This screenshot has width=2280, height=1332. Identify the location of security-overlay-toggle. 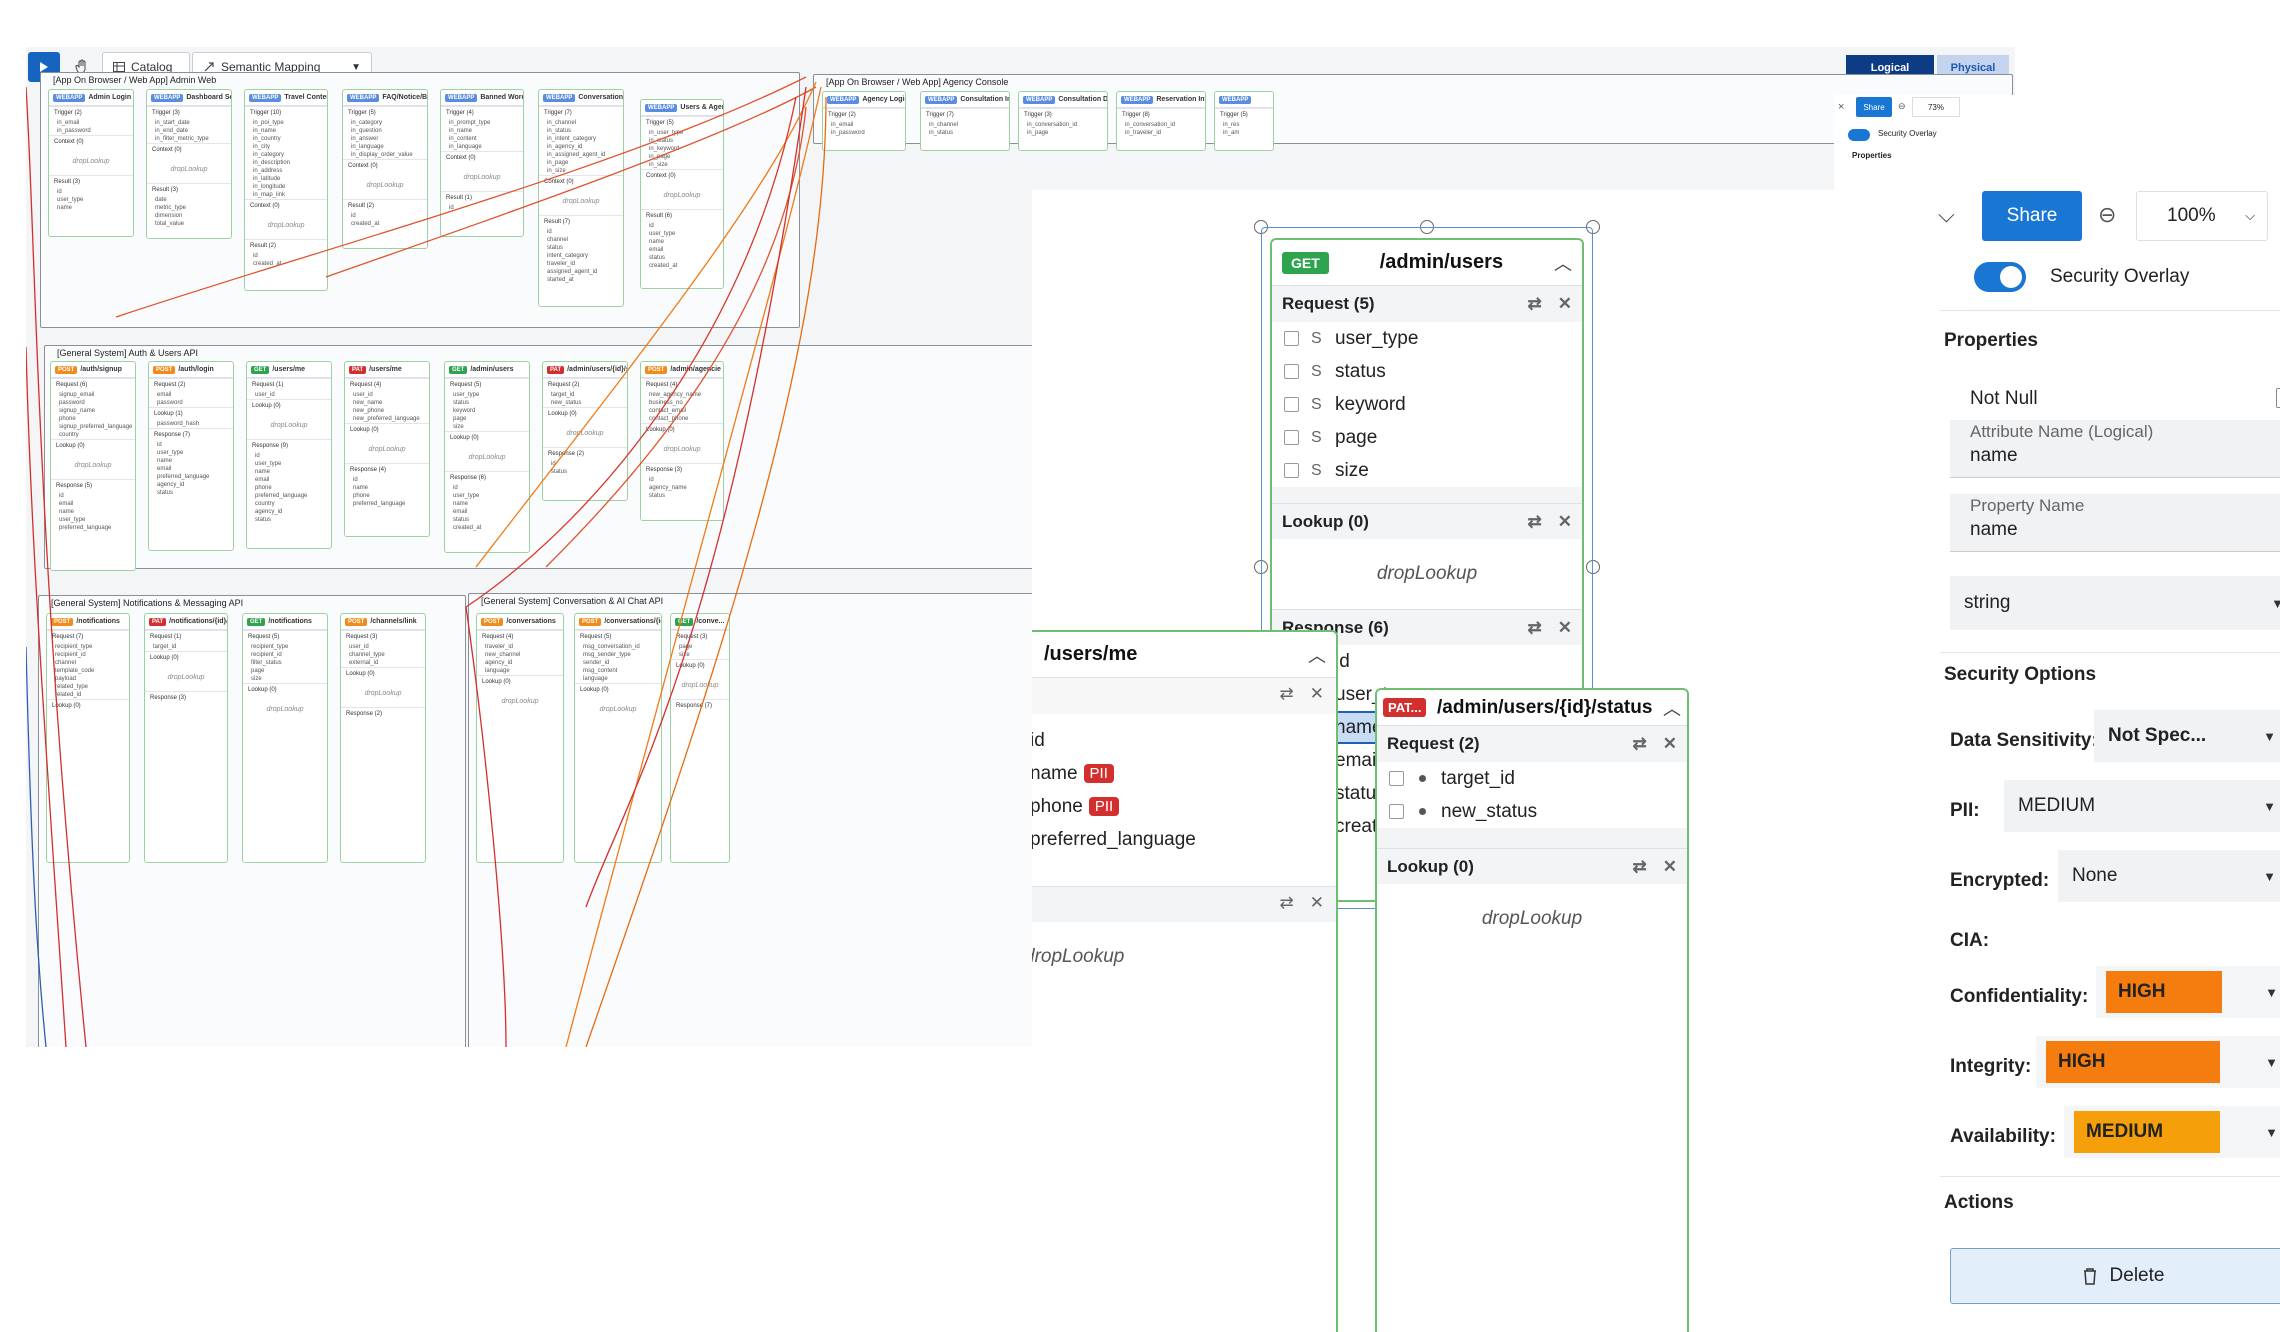
(2000, 277).